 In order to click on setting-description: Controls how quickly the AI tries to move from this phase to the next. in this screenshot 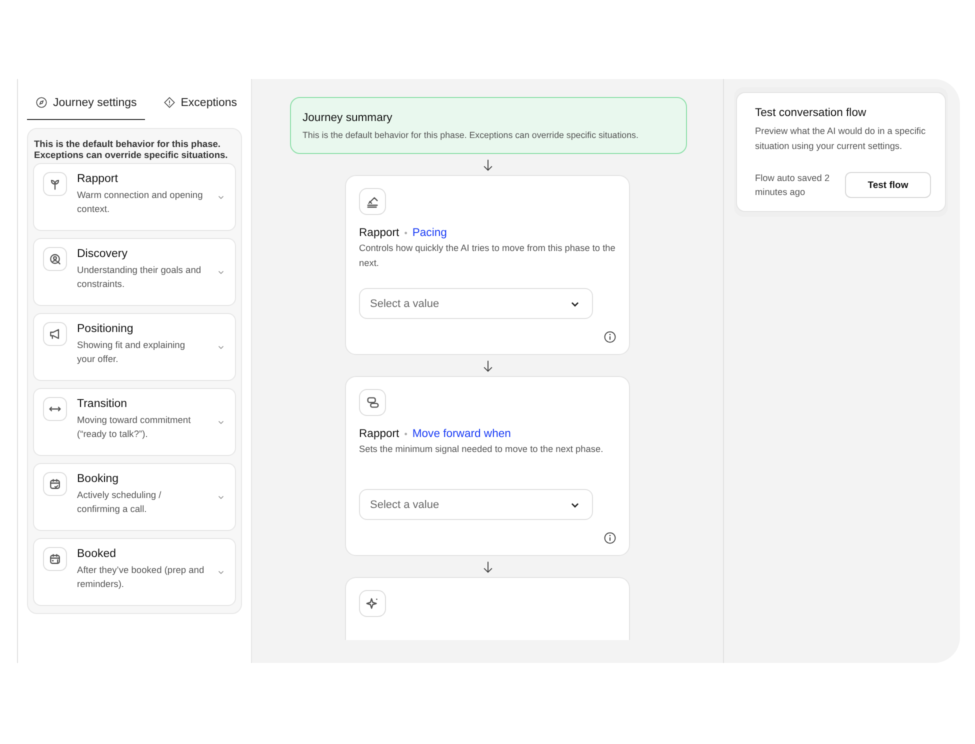, I will do `click(487, 256)`.